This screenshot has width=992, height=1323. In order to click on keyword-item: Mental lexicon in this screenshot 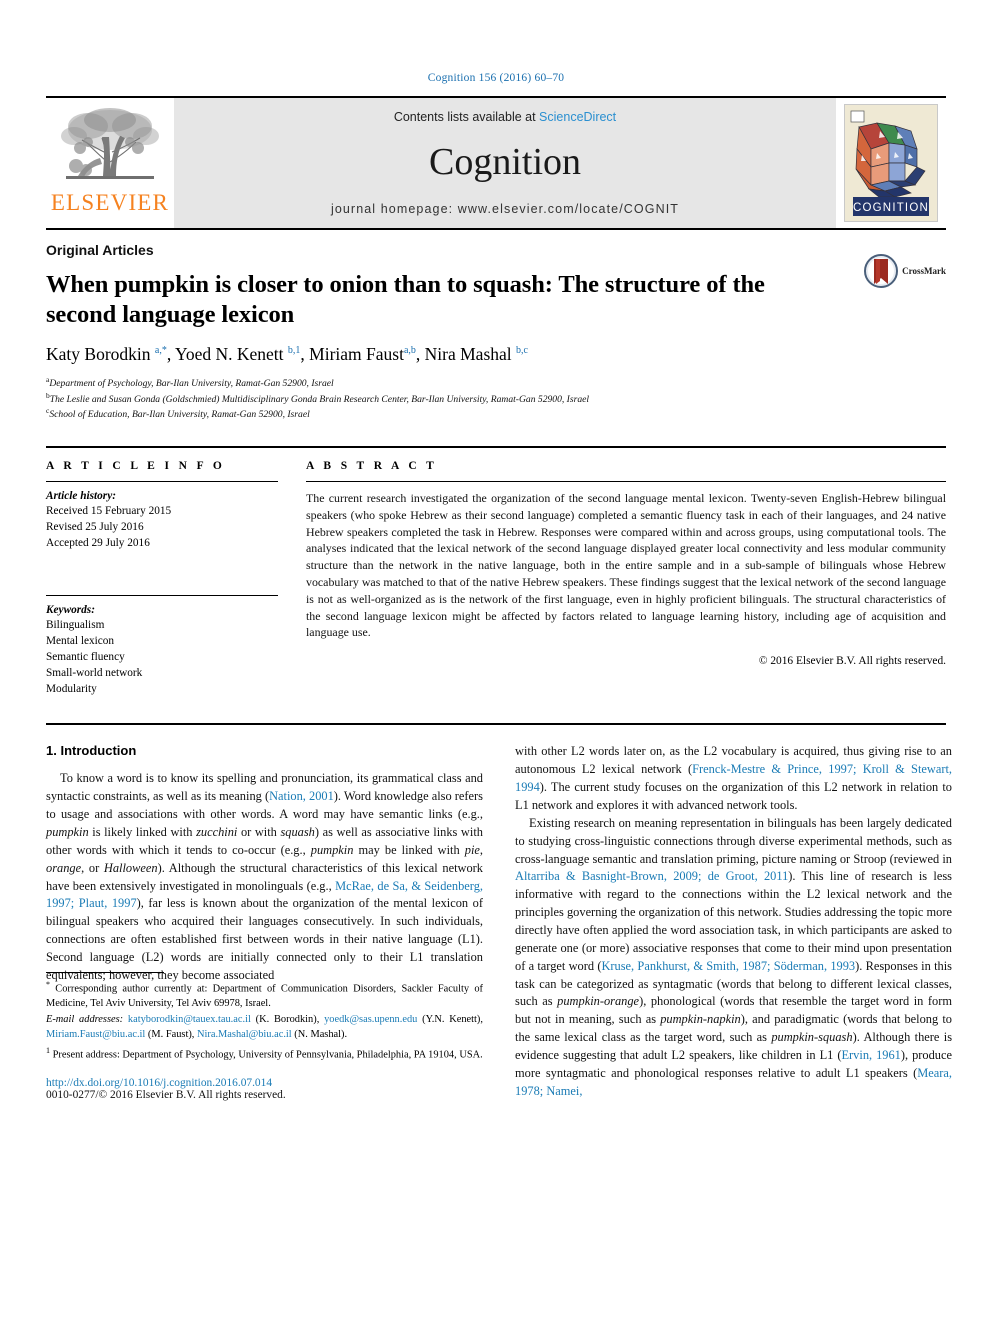, I will do `click(80, 641)`.